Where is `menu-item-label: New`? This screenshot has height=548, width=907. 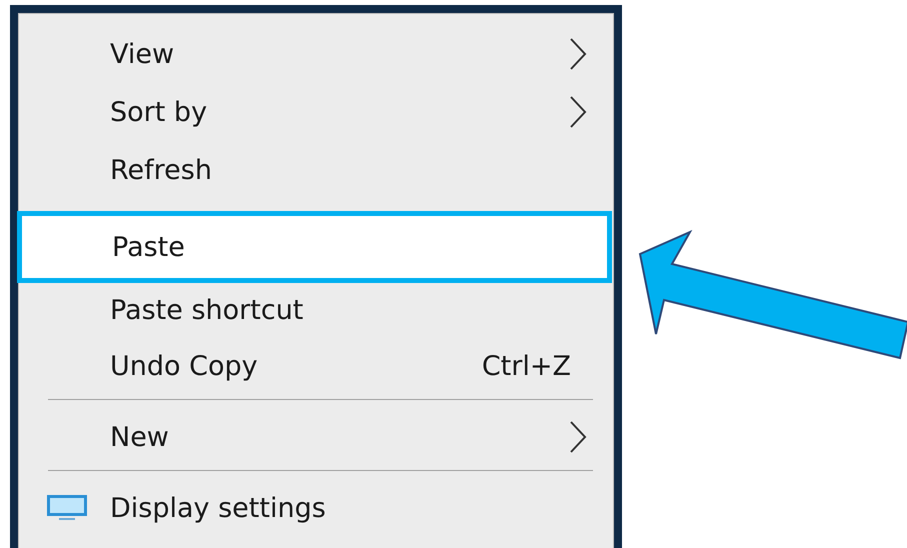
menu-item-label: New is located at coordinates (140, 437).